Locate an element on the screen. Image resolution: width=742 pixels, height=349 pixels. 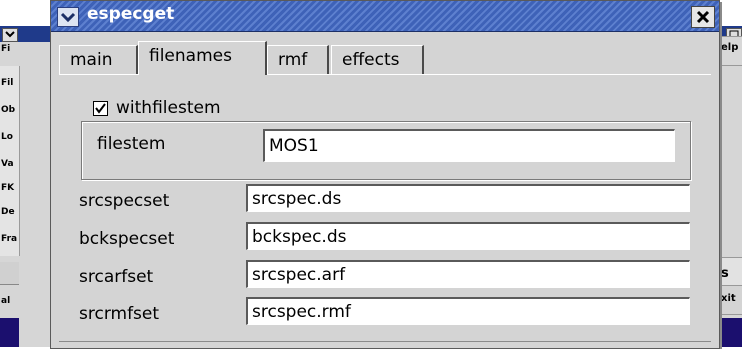
background-menu-file: Fi is located at coordinates (9, 49).